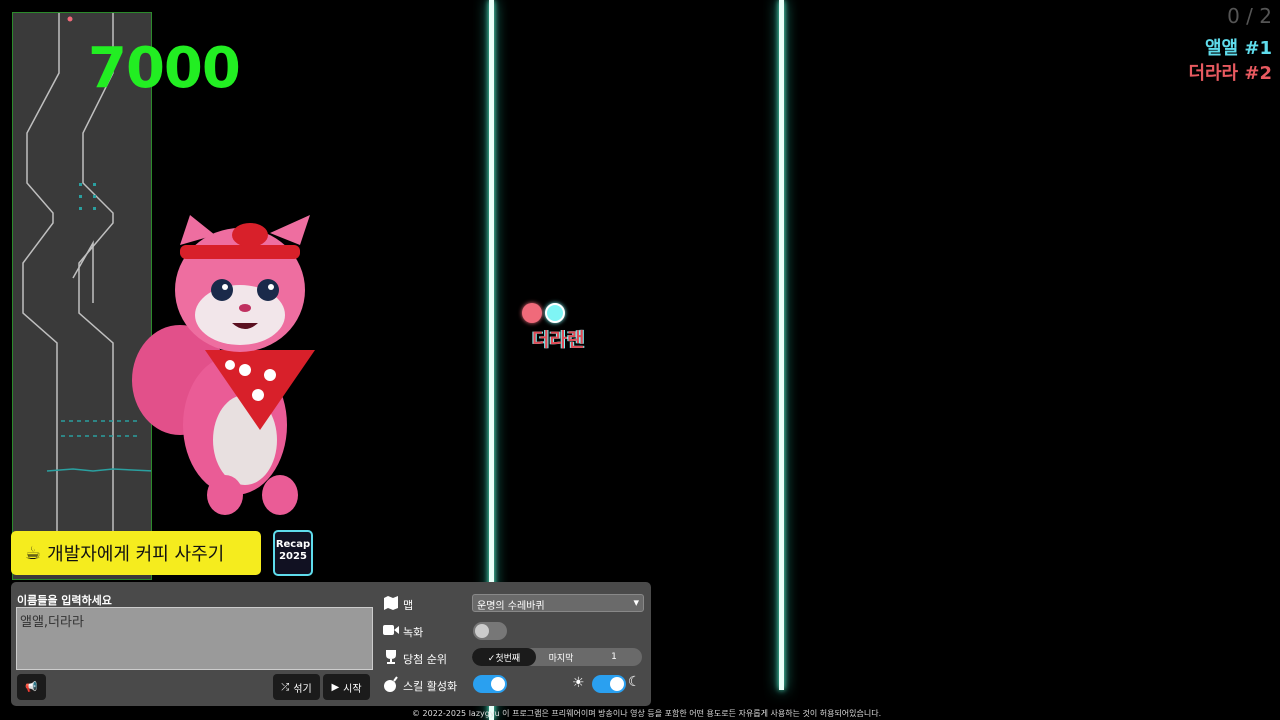  Describe the element at coordinates (194, 638) in the screenshot. I see `names-input` at that location.